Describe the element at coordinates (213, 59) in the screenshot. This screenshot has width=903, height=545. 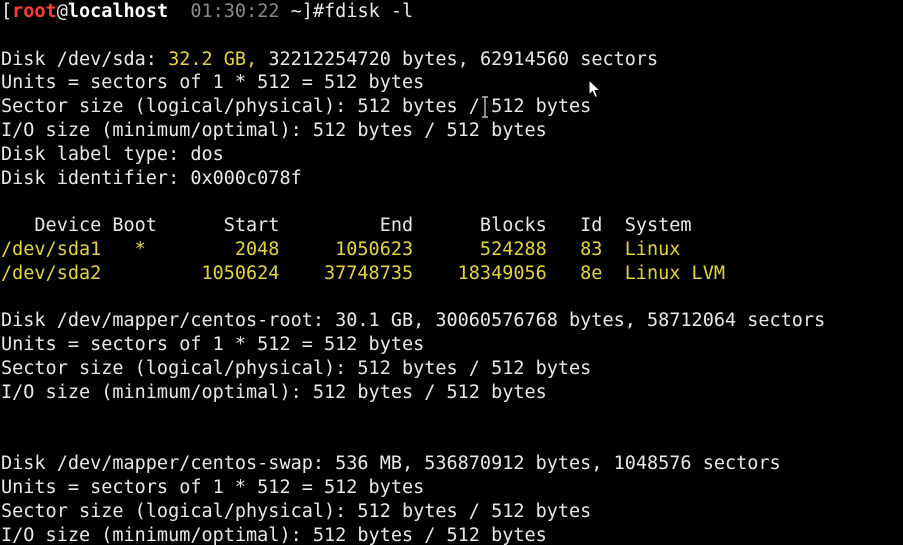
I see `sda-disk-size: 32.2 GB,` at that location.